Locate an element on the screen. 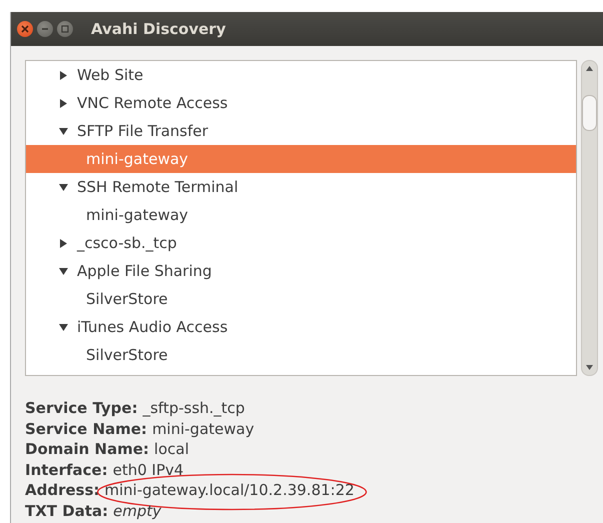 This screenshot has height=523, width=603. close-icon is located at coordinates (25, 29).